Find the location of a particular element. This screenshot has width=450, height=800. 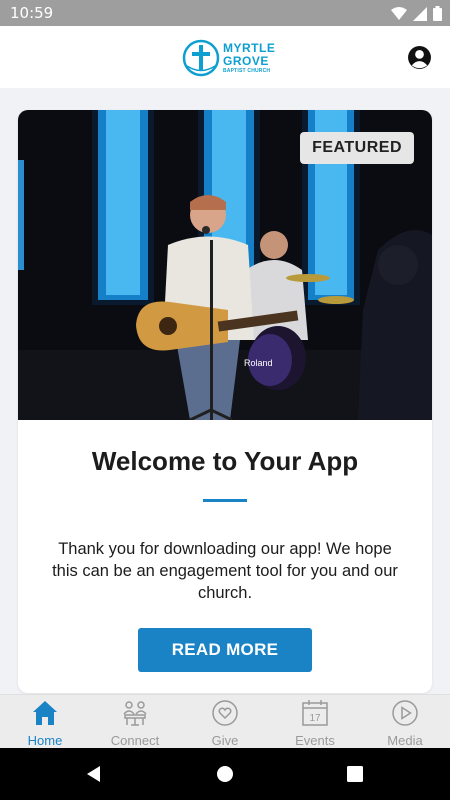

status-icons is located at coordinates (416, 13).